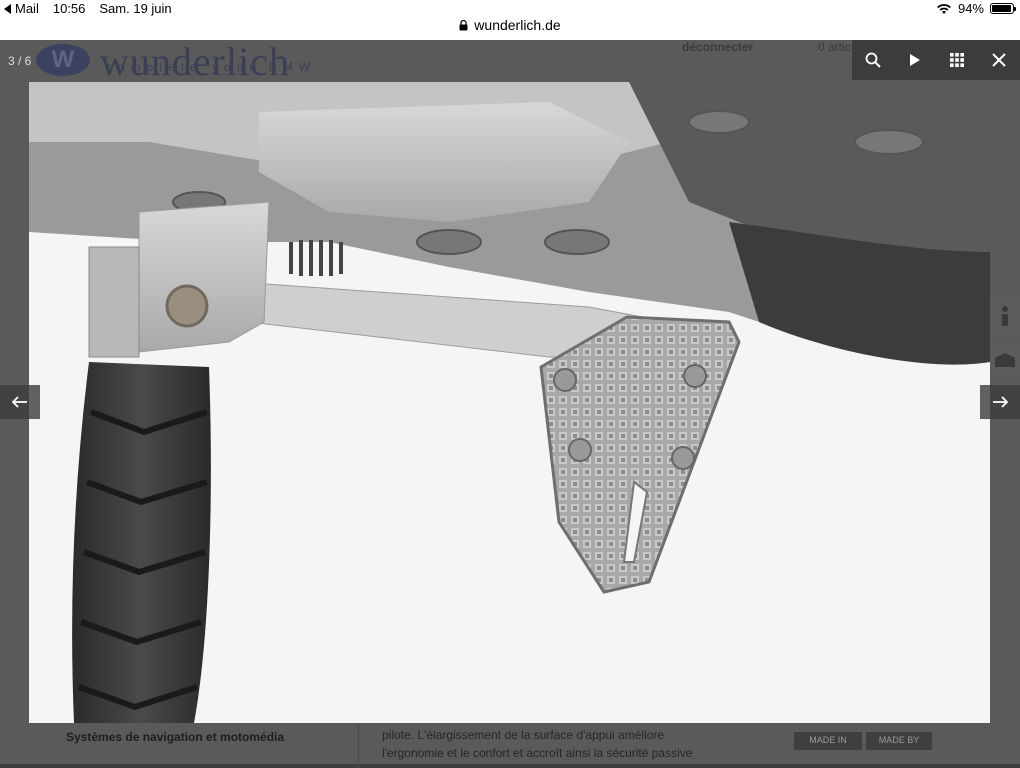 This screenshot has height=768, width=1020. I want to click on envelope-icon, so click(1005, 360).